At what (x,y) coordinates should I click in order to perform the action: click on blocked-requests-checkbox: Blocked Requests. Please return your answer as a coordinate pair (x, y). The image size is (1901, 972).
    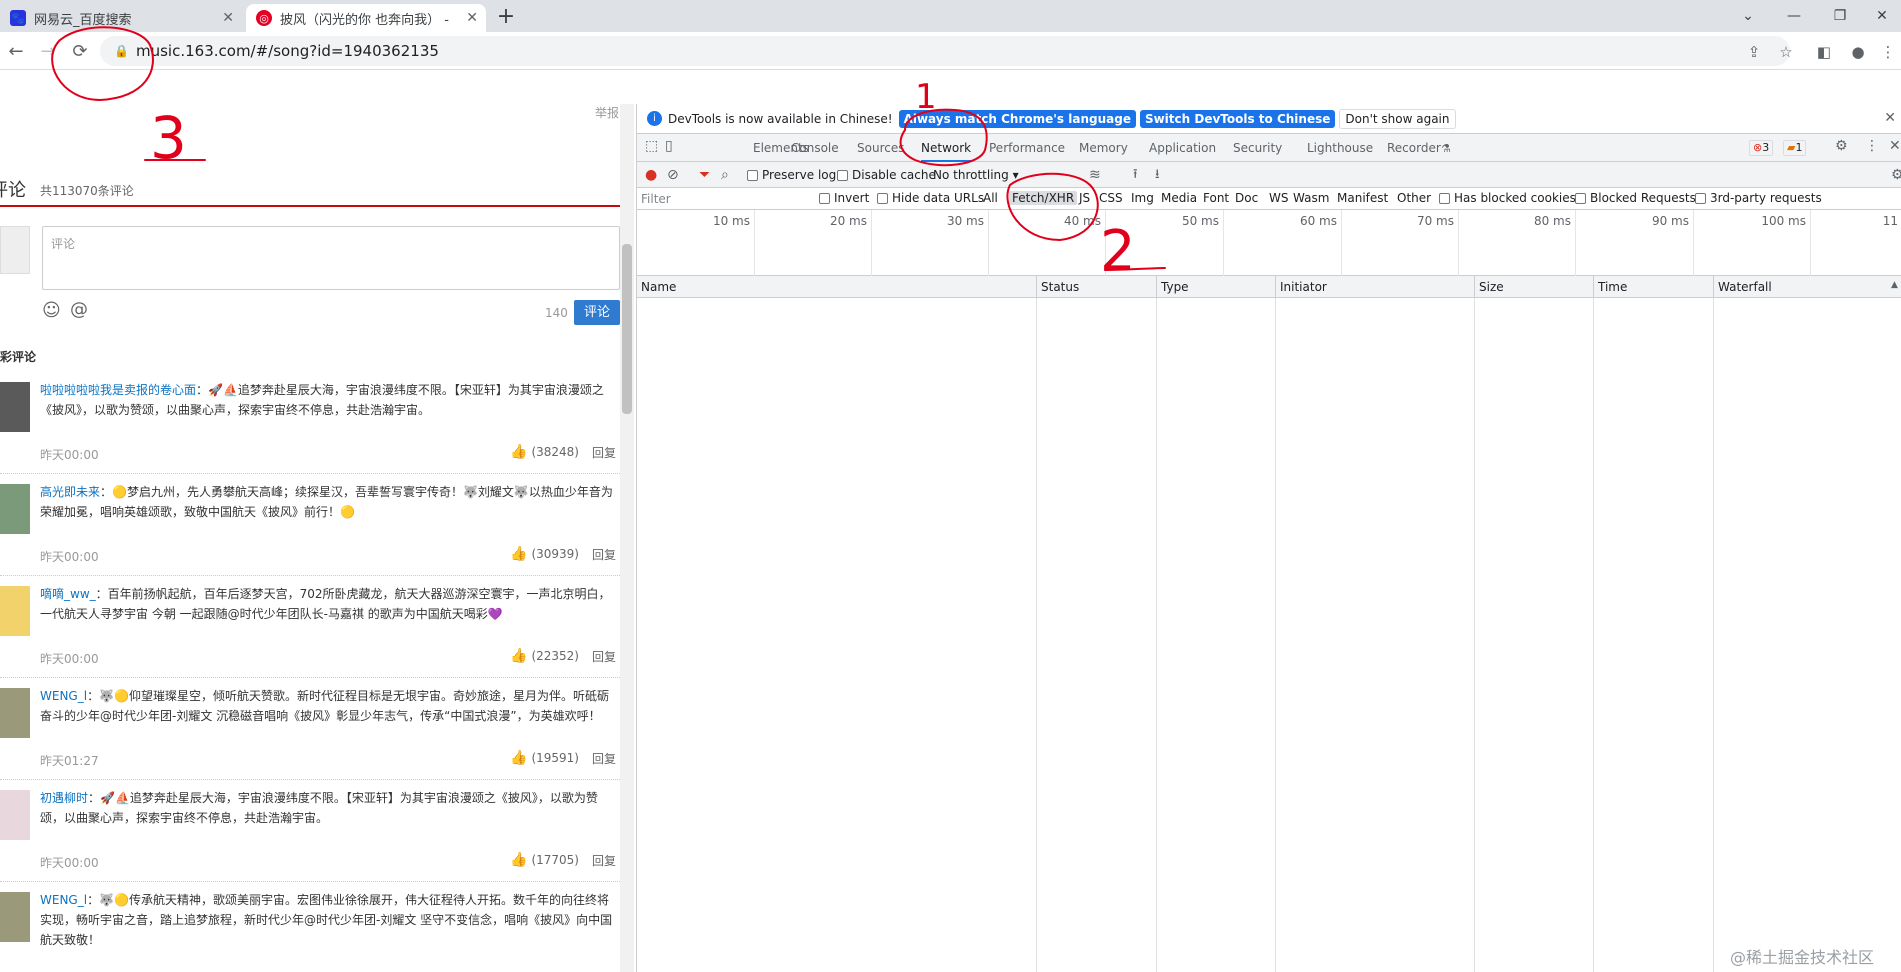
    Looking at the image, I should click on (1635, 198).